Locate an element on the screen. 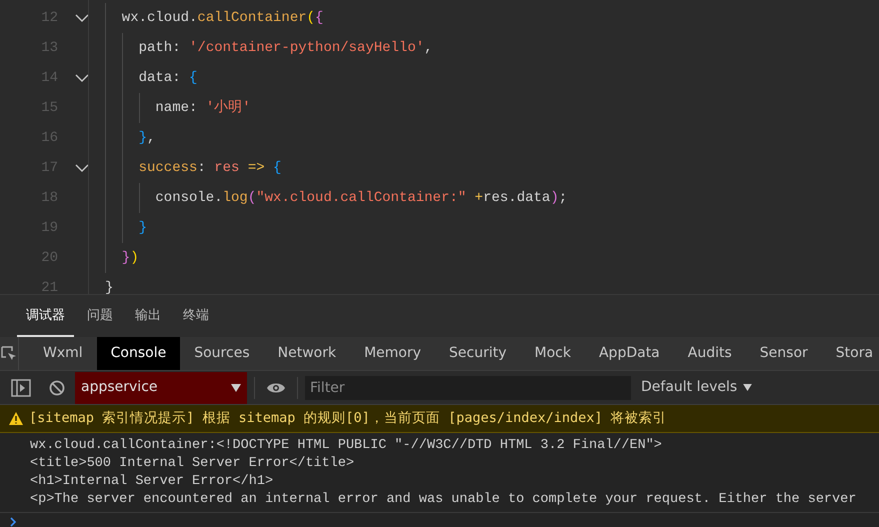 This screenshot has width=879, height=527. code-line: }, is located at coordinates (130, 138).